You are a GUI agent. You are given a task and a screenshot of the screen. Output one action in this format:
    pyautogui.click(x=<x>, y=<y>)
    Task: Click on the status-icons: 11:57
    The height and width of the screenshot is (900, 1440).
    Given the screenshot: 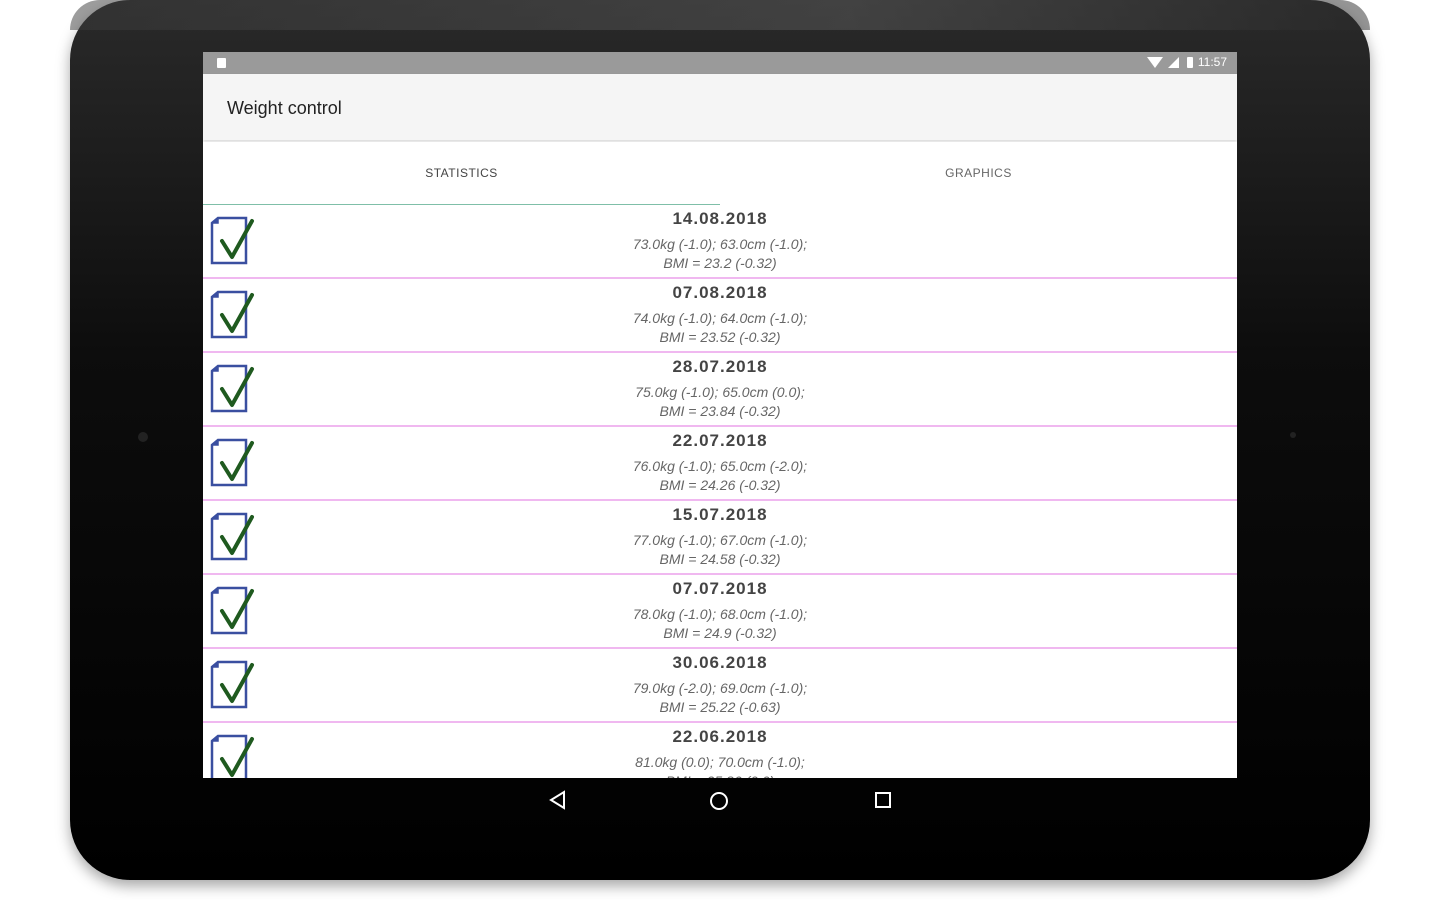 What is the action you would take?
    pyautogui.click(x=1186, y=62)
    